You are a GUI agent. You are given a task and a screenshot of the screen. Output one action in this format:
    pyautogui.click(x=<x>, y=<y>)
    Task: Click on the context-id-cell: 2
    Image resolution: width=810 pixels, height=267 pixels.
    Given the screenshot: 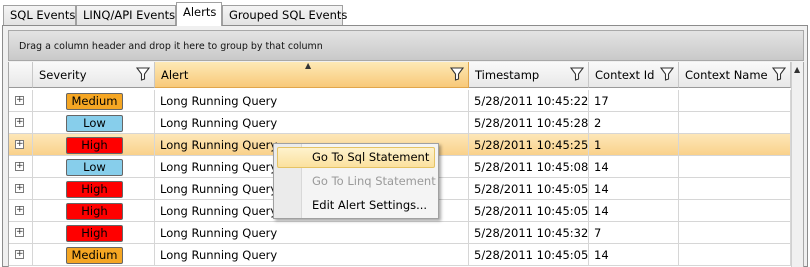 What is the action you would take?
    pyautogui.click(x=634, y=123)
    